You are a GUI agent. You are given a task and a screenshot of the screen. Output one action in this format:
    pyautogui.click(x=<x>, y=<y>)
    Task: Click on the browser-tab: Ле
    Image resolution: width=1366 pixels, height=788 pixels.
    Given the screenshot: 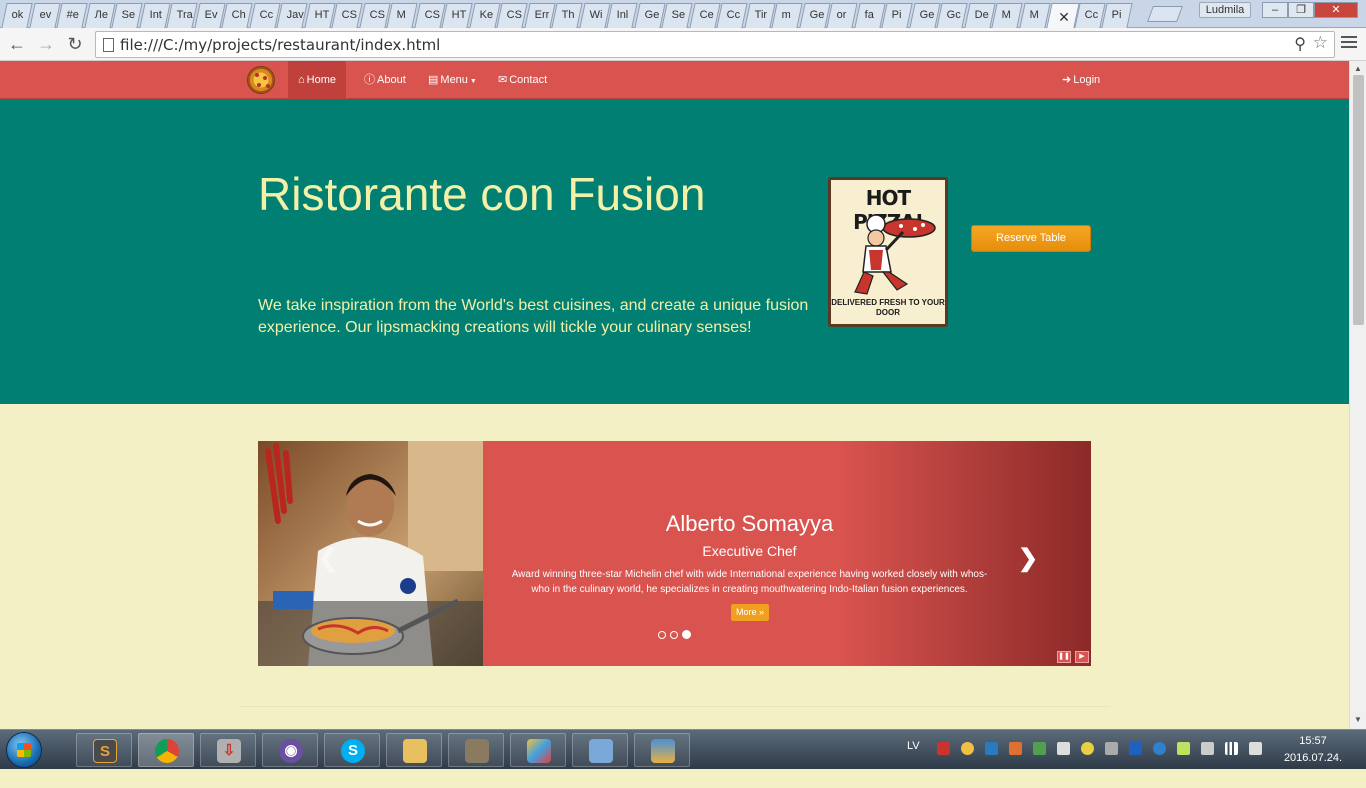 What is the action you would take?
    pyautogui.click(x=99, y=15)
    